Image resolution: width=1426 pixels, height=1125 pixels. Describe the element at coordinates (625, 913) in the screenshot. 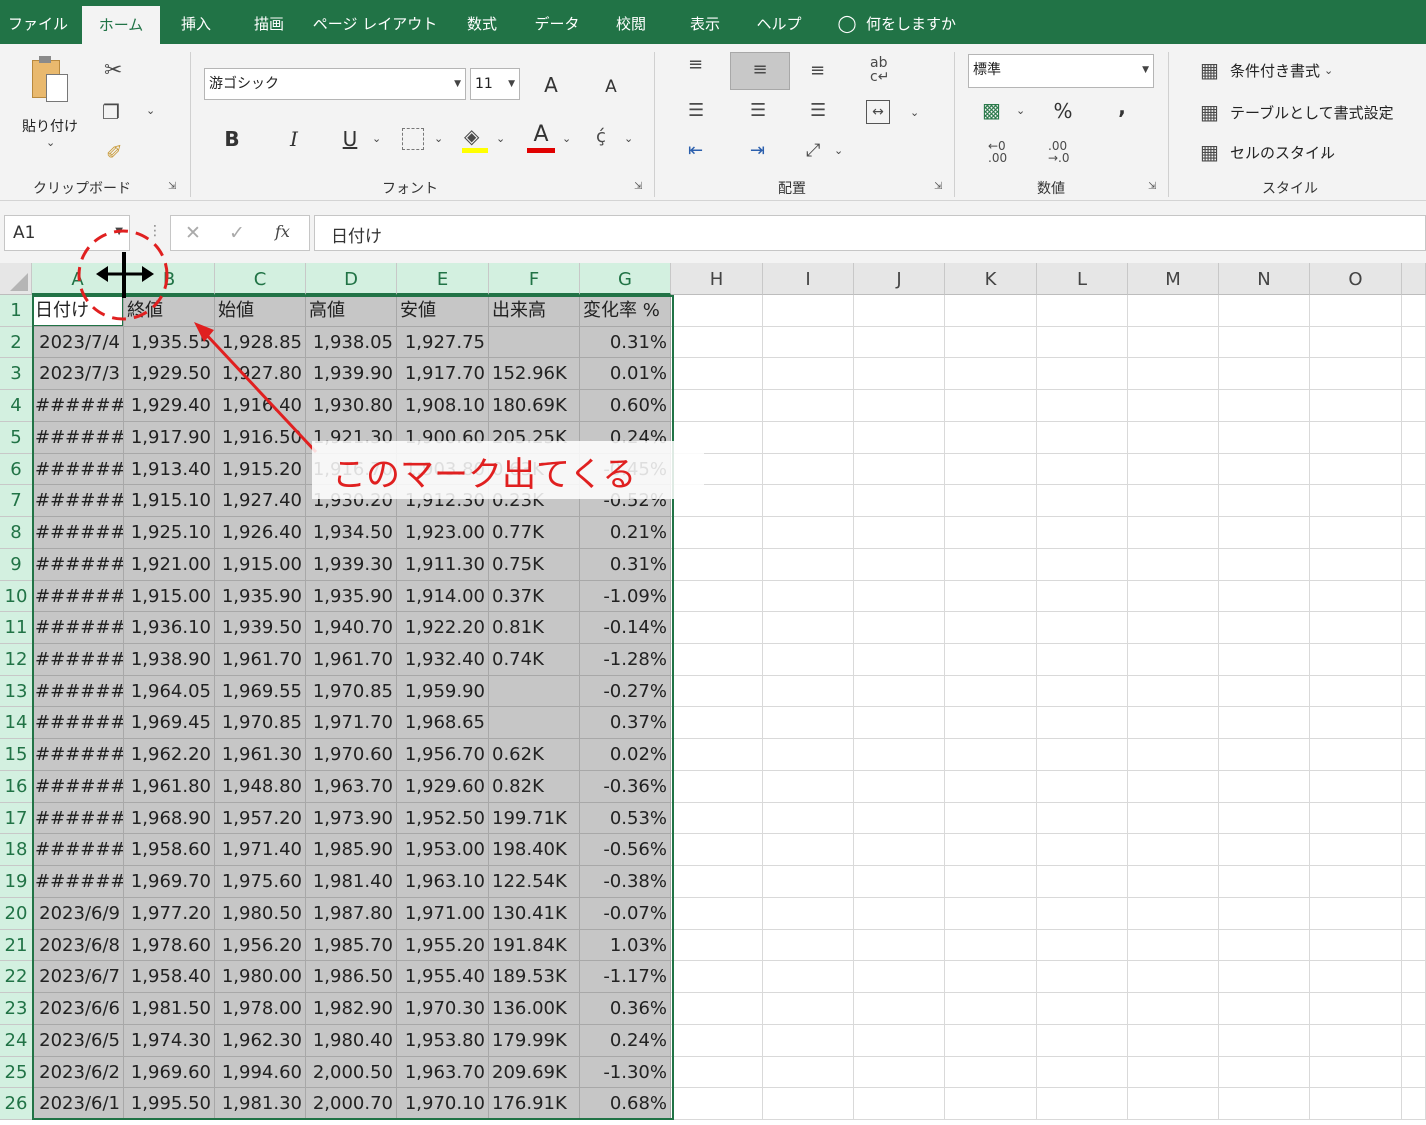

I see `data-cell: -0.07%` at that location.